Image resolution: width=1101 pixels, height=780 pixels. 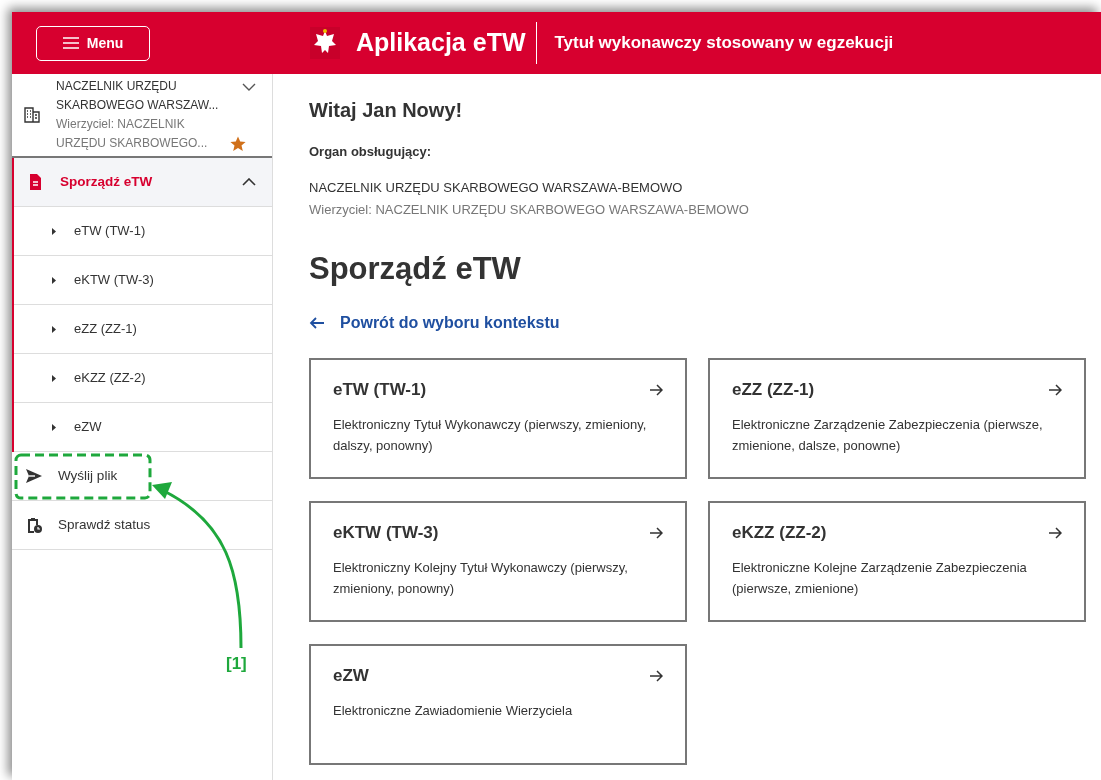 What do you see at coordinates (529, 210) in the screenshot?
I see `organ-creditor: Wierzyciel: NACZELNIK URZĘDU SKARBOWEGO WARSZAWA-BEMOWO` at bounding box center [529, 210].